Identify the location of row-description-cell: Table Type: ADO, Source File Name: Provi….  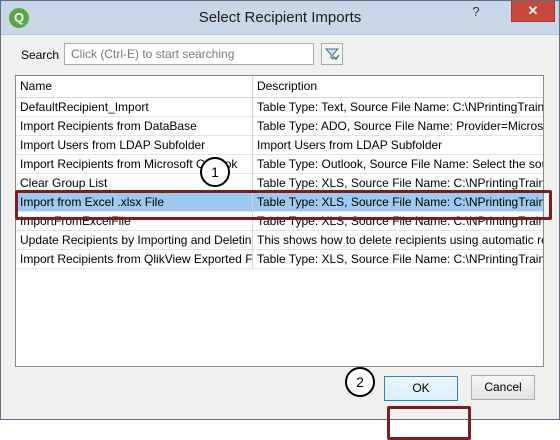
(400, 126).